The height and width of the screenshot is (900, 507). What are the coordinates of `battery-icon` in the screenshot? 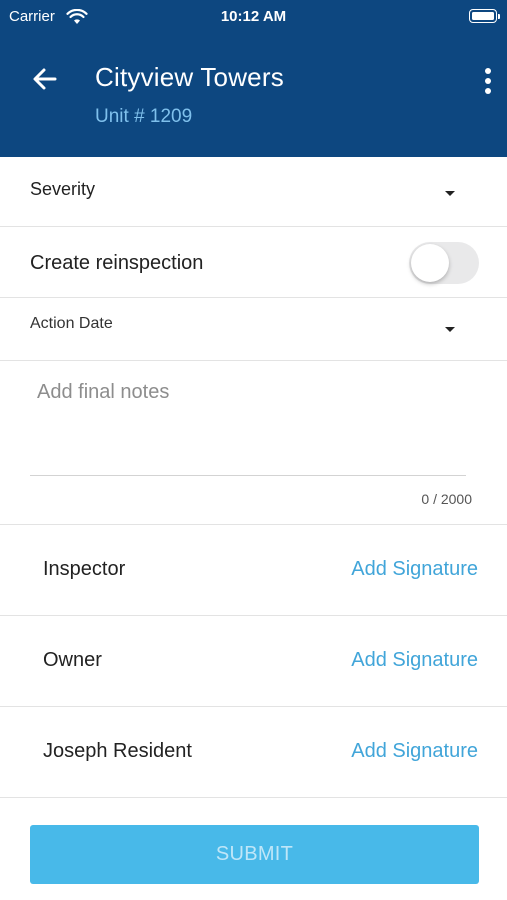 It's located at (484, 16).